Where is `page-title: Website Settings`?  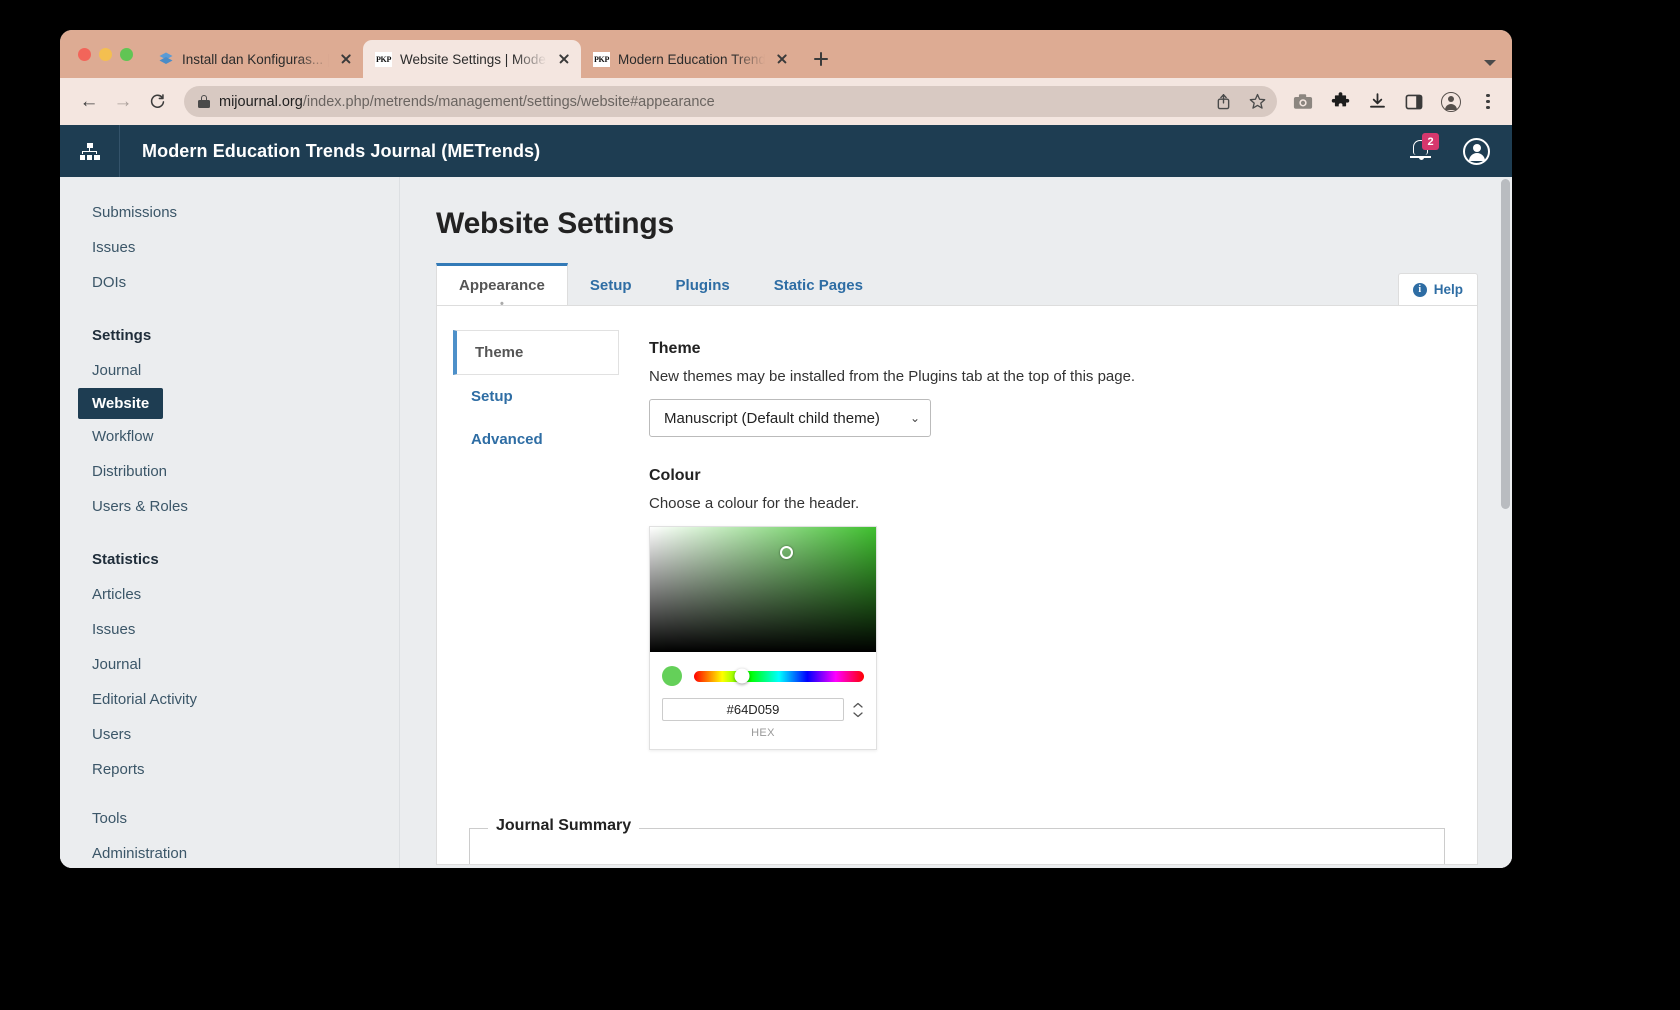
page-title: Website Settings is located at coordinates (555, 223).